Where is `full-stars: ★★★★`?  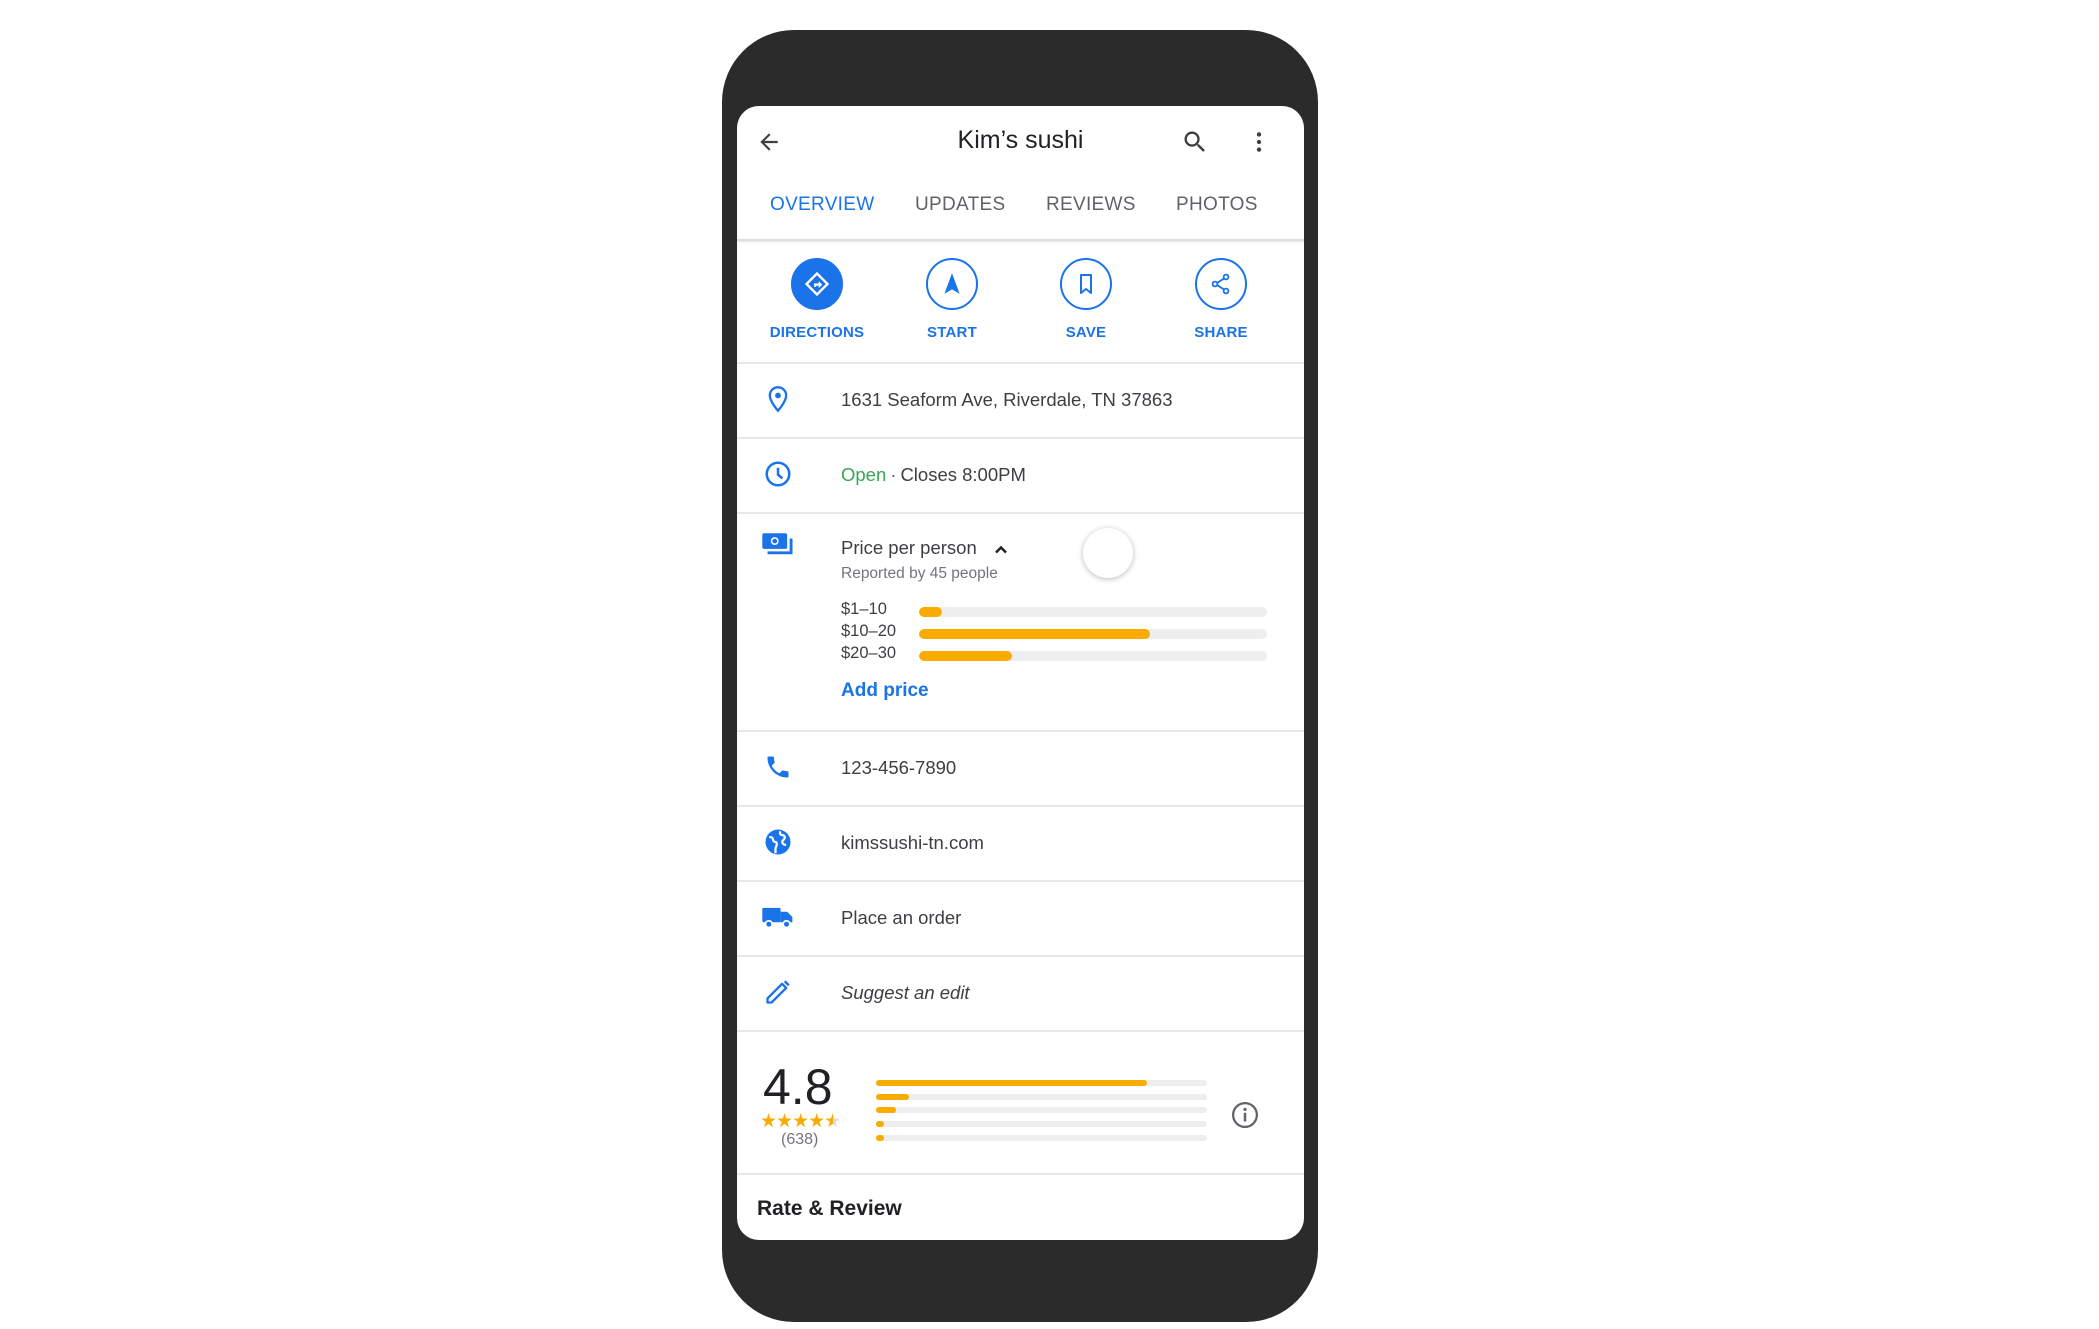
full-stars: ★★★★ is located at coordinates (792, 1121).